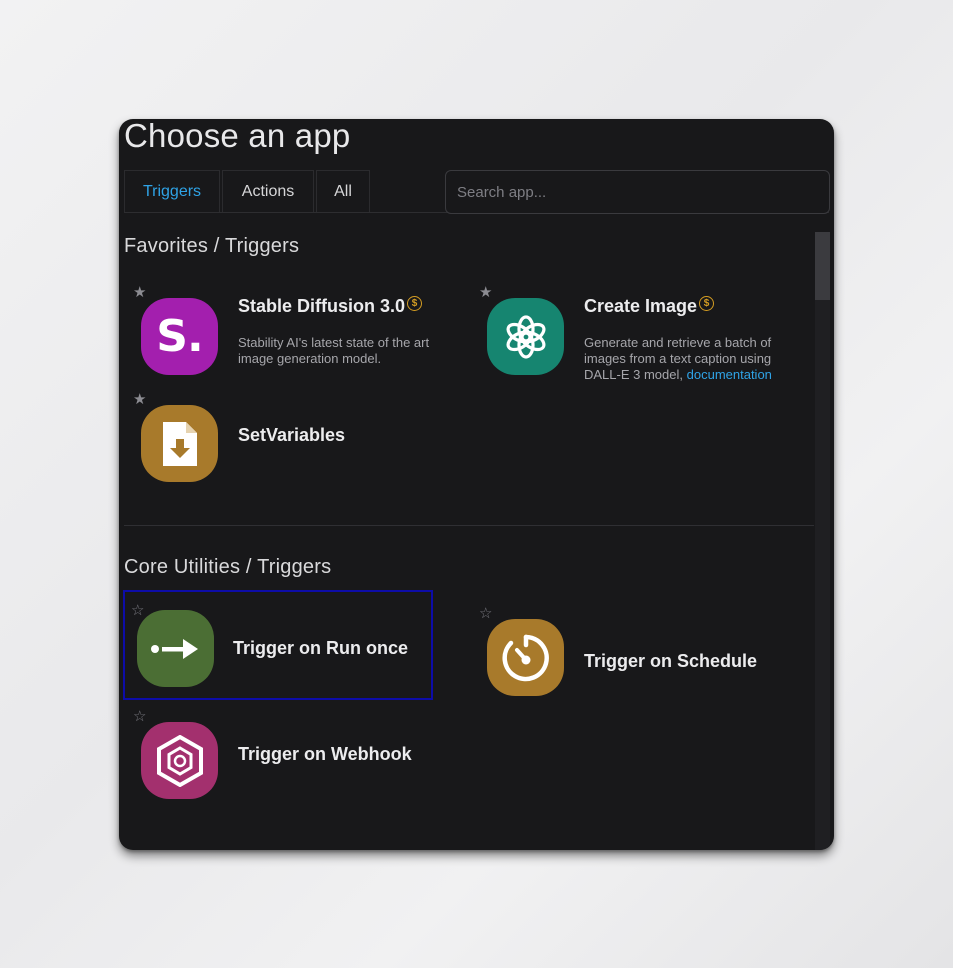 This screenshot has height=968, width=953. What do you see at coordinates (325, 754) in the screenshot?
I see `app-name: Trigger on Webhook` at bounding box center [325, 754].